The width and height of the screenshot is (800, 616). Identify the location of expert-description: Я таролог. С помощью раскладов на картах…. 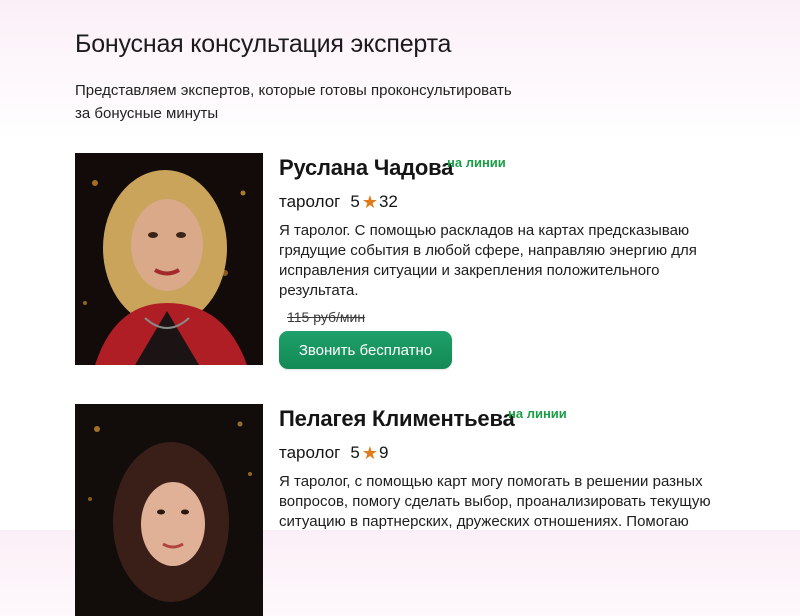
(488, 260).